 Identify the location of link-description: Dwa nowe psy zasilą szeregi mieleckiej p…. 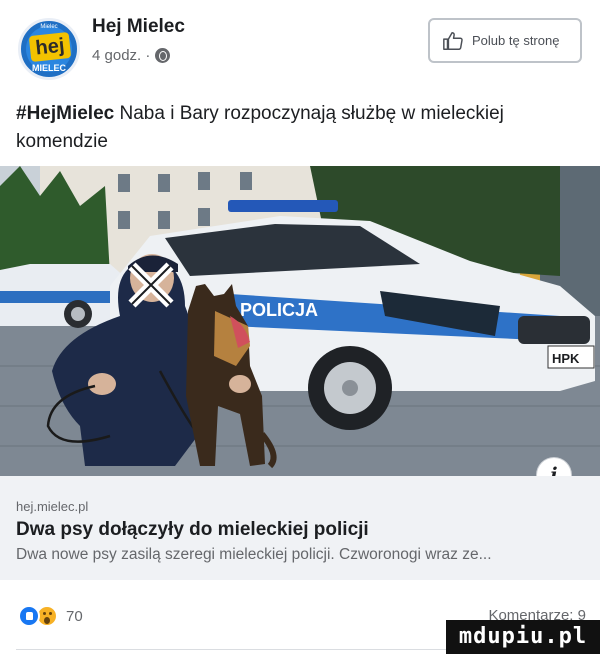
(254, 554).